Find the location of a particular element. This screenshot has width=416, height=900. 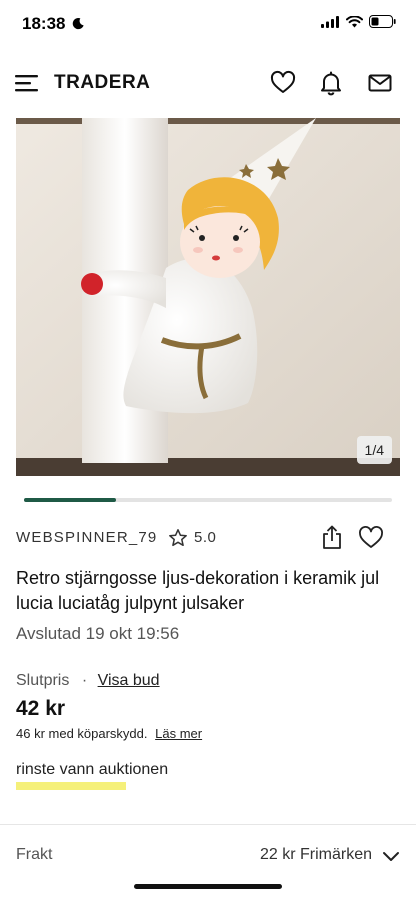

buyer-protection-text: 46 kr med köparskydd. Läs mer is located at coordinates (109, 733).